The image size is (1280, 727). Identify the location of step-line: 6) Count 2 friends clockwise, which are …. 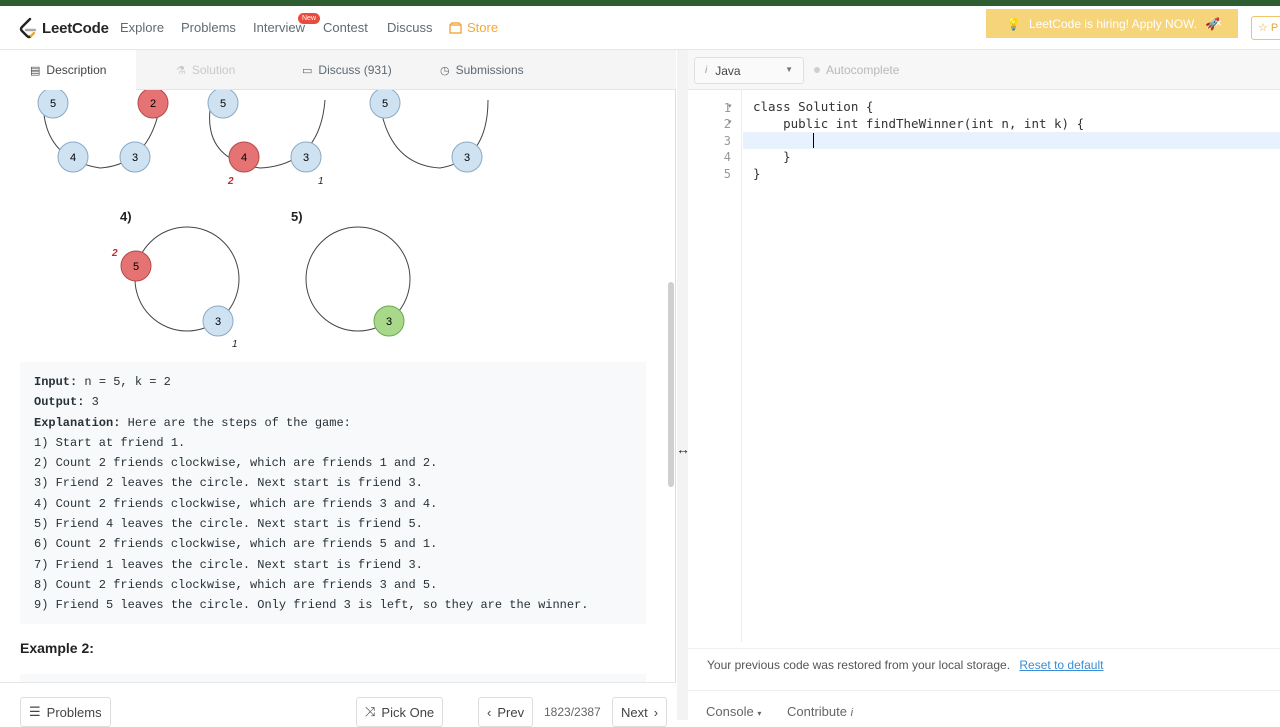
(236, 544).